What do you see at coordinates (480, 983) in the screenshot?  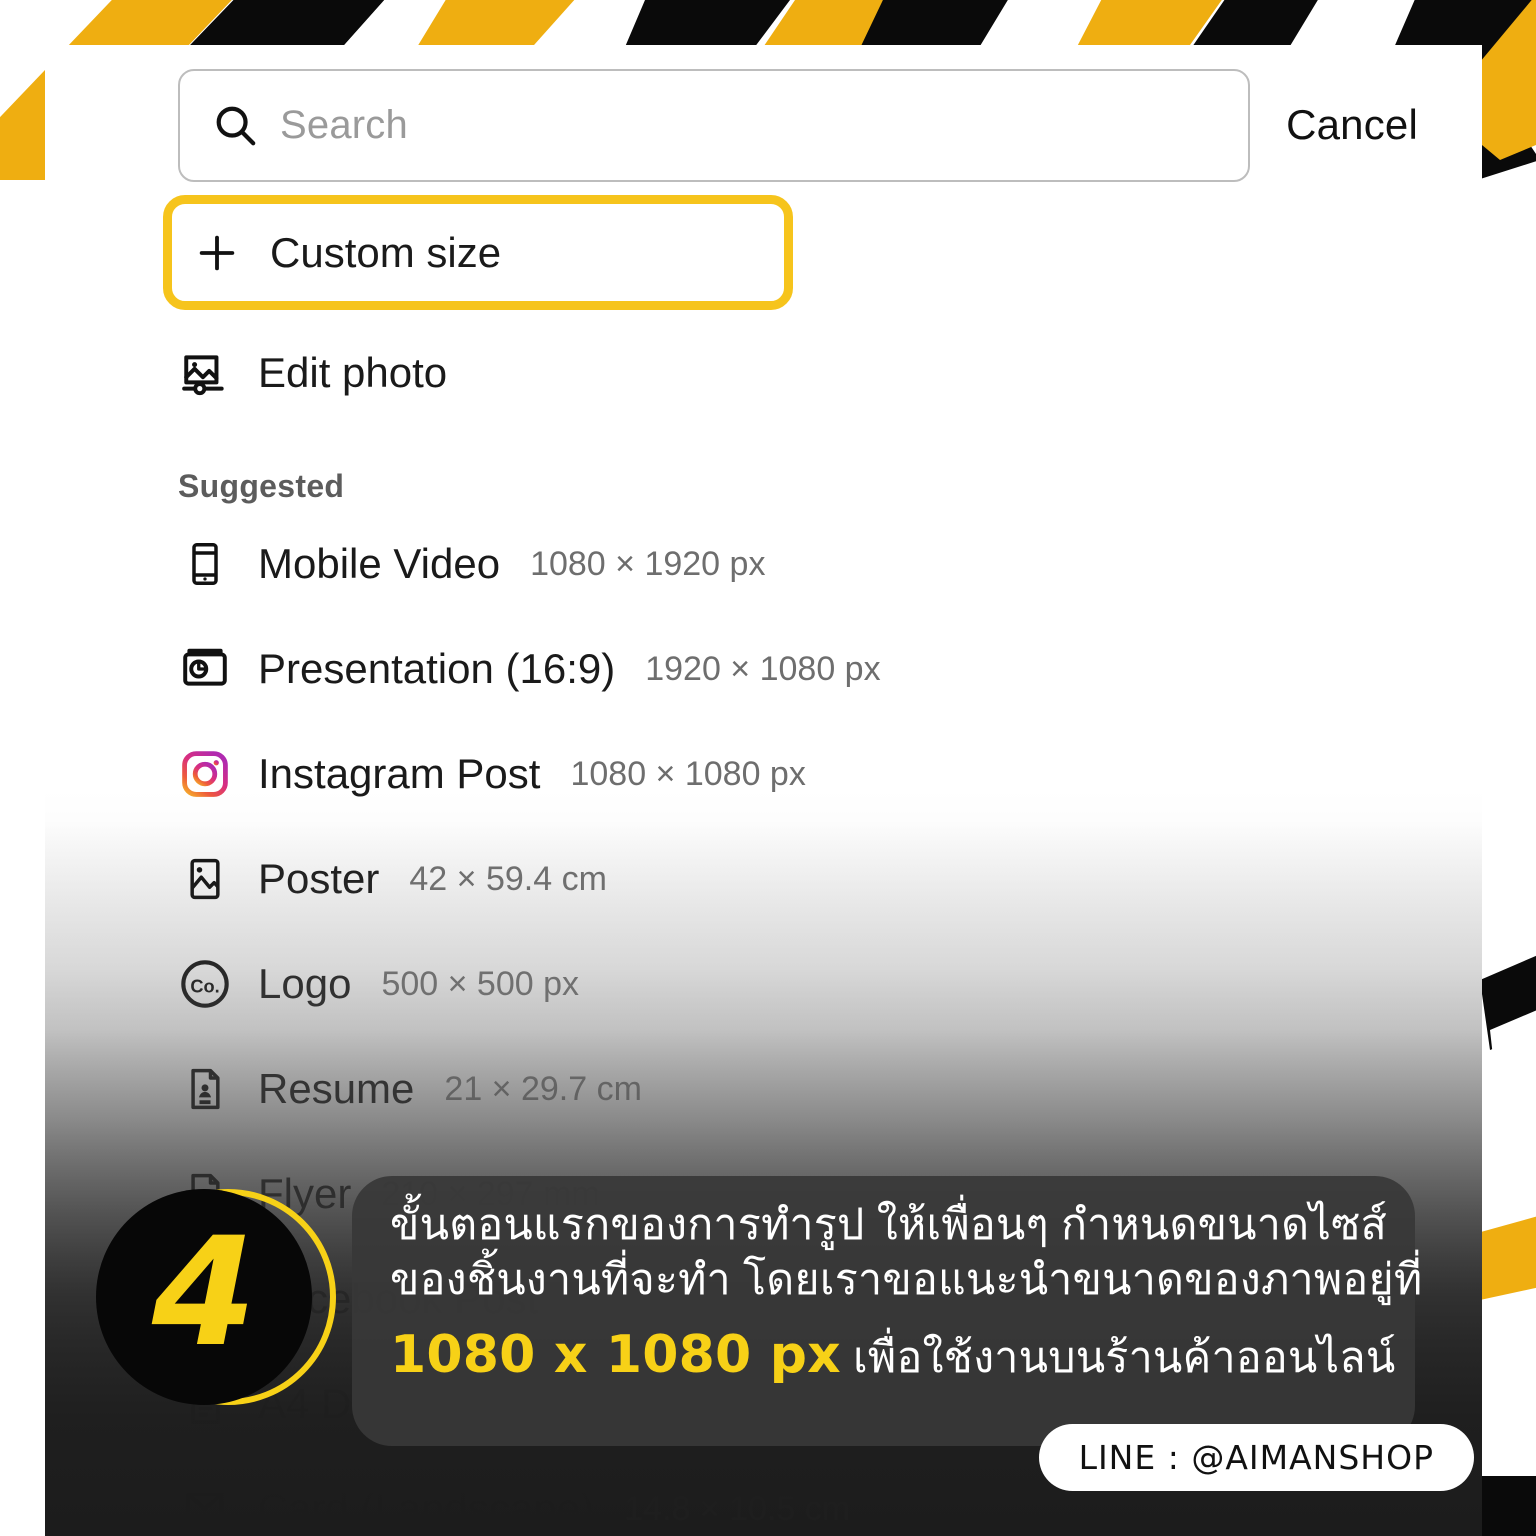 I see `list-item-dimensions: 500 × 500 px` at bounding box center [480, 983].